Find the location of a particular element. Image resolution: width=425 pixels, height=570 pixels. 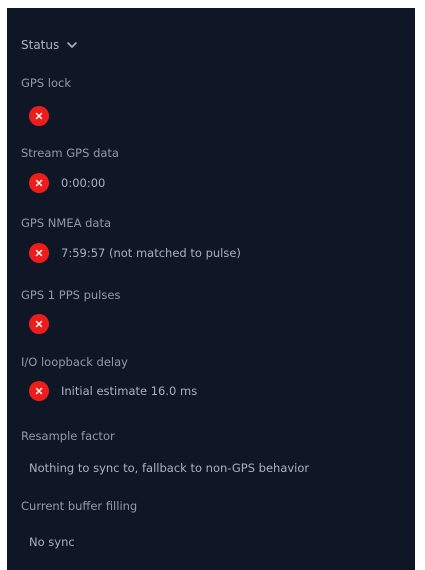

resample-factor-label: Resample factor is located at coordinates (68, 436).